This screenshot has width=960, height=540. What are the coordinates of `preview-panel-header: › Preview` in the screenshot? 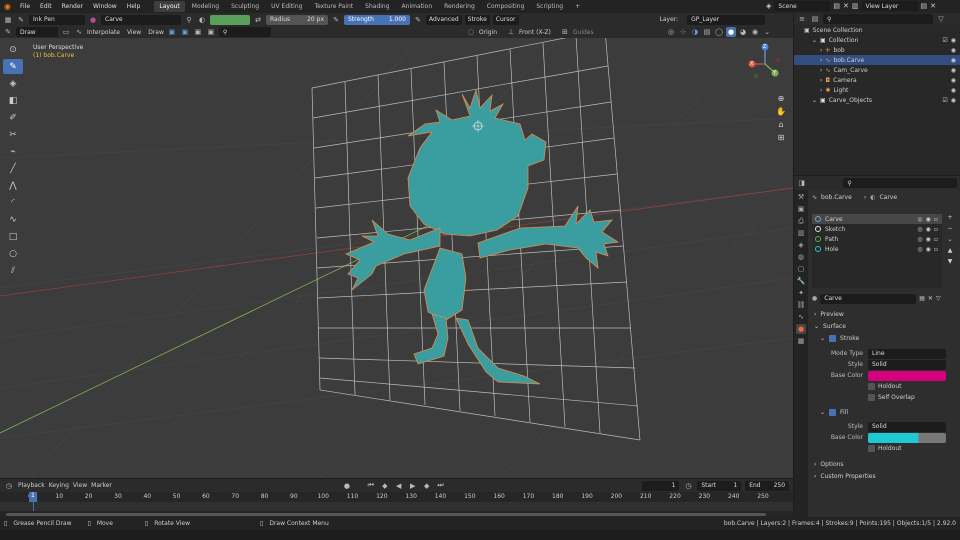 It's located at (884, 314).